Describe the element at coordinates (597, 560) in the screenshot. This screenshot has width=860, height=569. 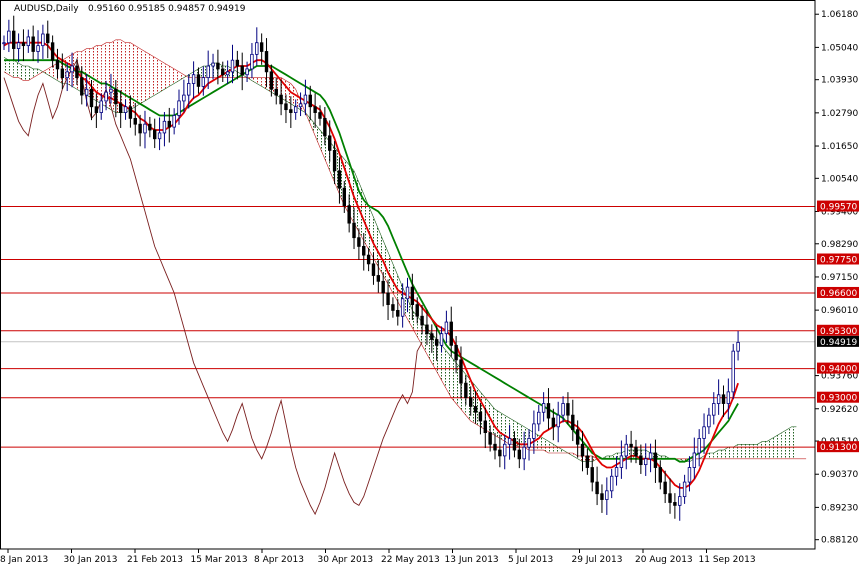
I see `x-tick-label: 29 Jul 2013` at that location.